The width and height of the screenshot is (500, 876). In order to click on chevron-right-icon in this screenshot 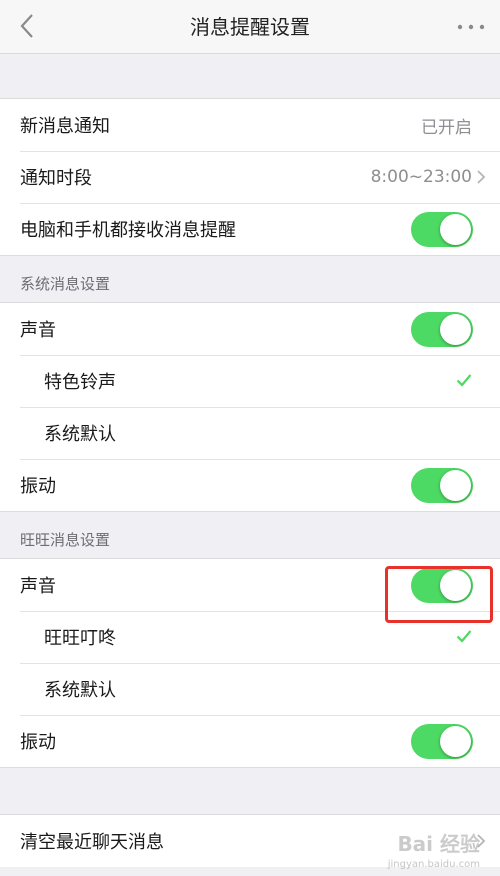, I will do `click(481, 177)`.